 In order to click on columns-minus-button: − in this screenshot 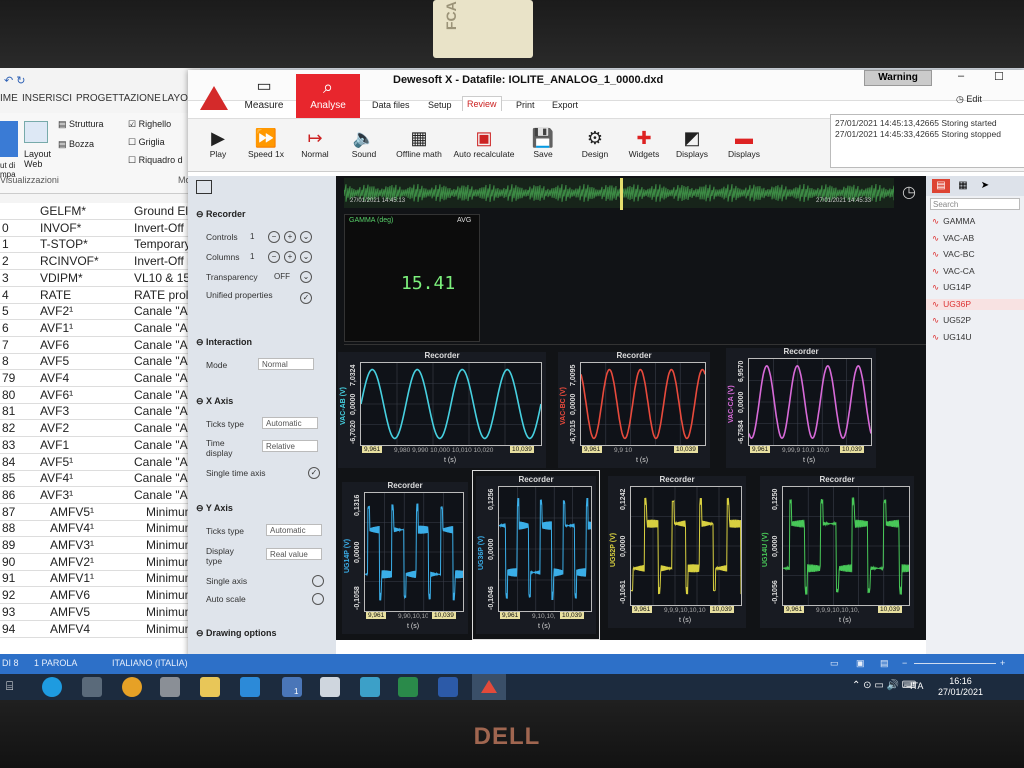, I will do `click(274, 257)`.